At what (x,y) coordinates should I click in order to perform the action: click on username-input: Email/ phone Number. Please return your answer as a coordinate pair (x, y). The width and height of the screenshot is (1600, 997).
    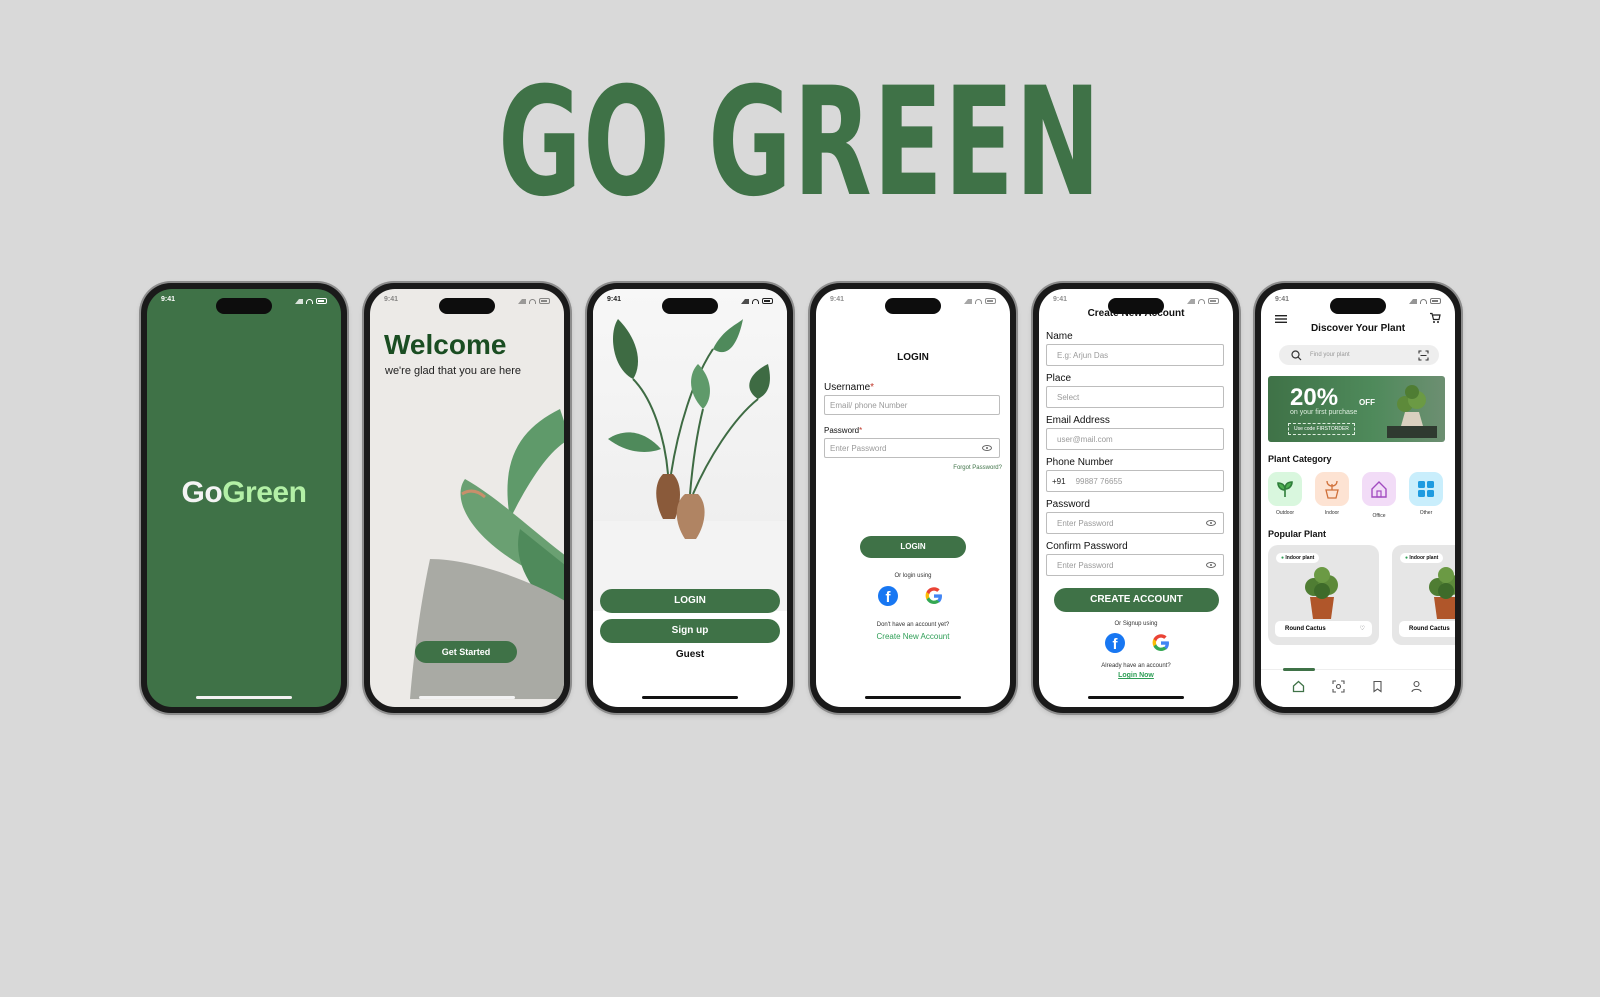
    Looking at the image, I should click on (912, 405).